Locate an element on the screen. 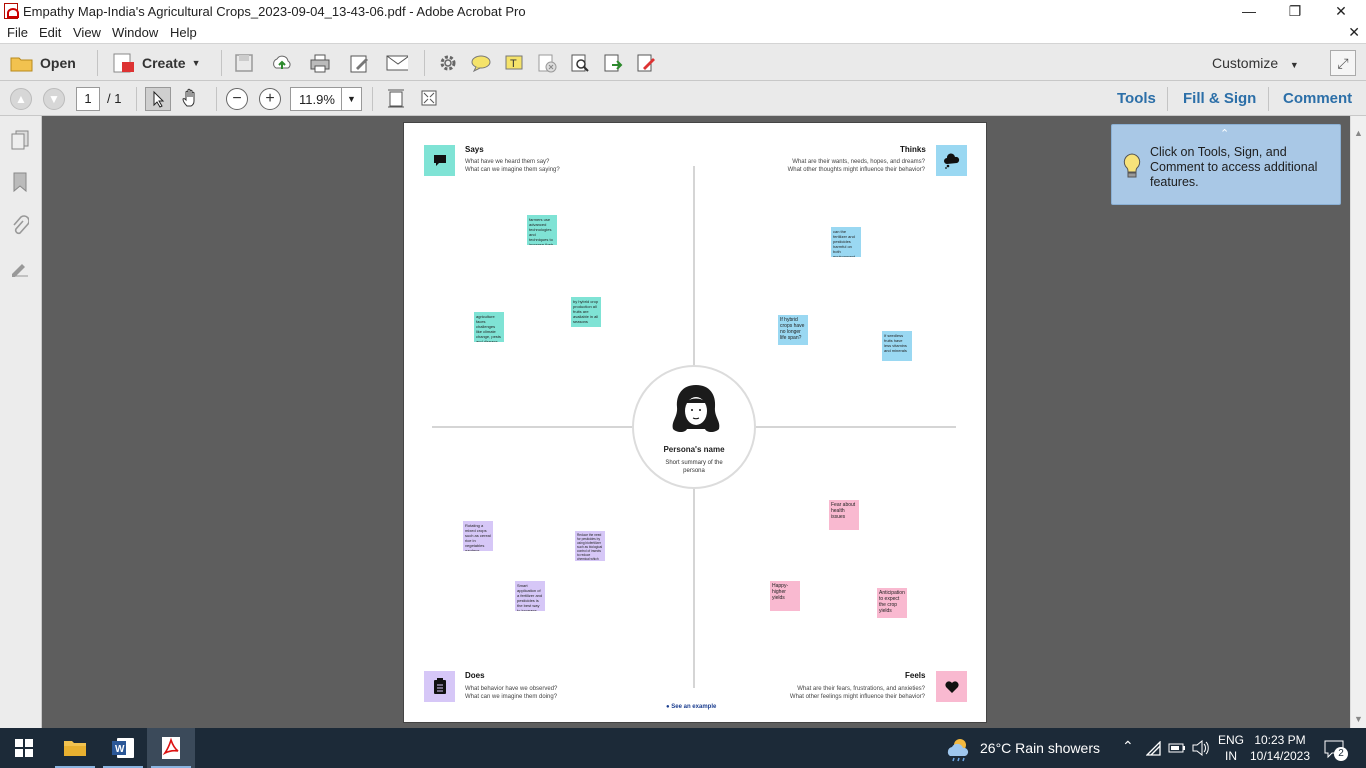 The image size is (1366, 768). bookmark-icon is located at coordinates (20, 182).